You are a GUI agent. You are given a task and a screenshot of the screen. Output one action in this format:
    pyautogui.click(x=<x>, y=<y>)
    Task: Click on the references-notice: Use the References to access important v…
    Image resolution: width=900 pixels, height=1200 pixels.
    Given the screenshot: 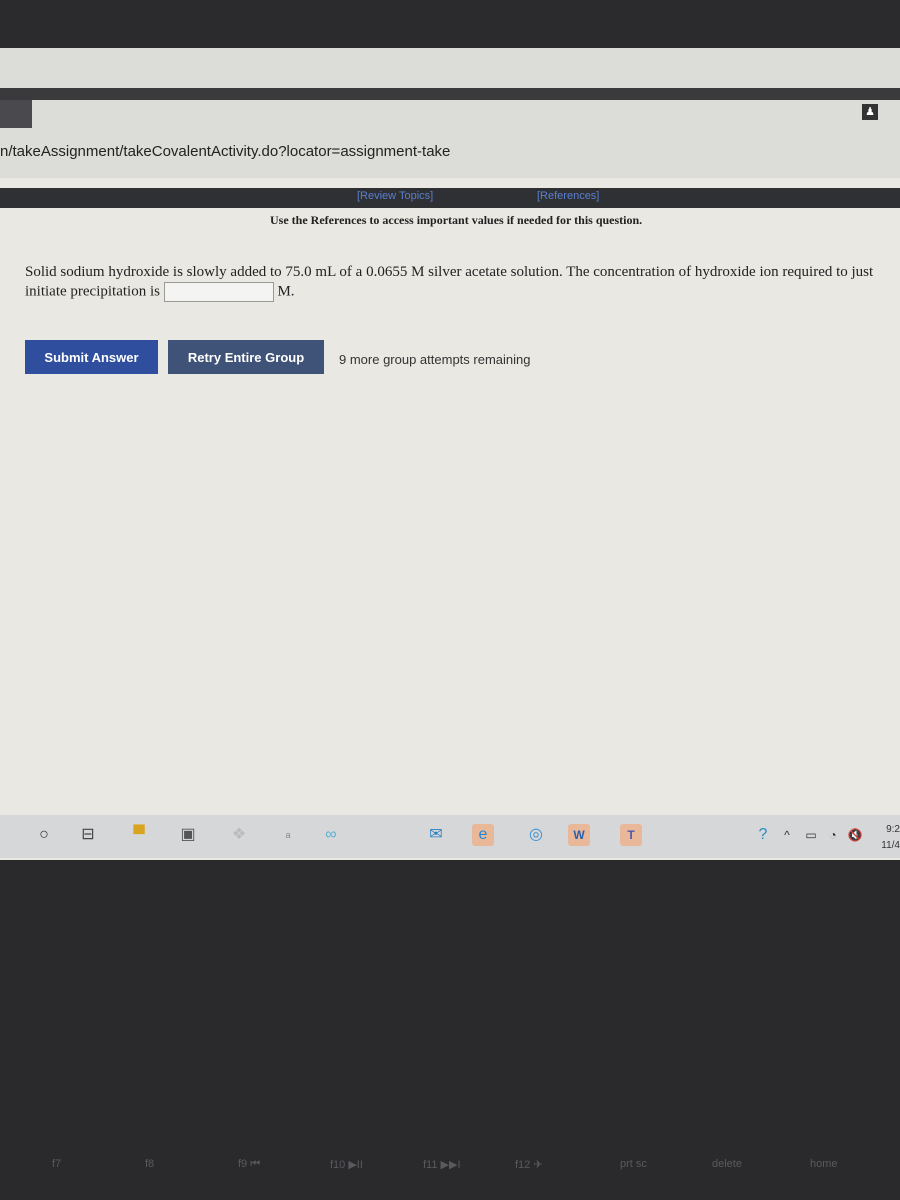 What is the action you would take?
    pyautogui.click(x=456, y=220)
    